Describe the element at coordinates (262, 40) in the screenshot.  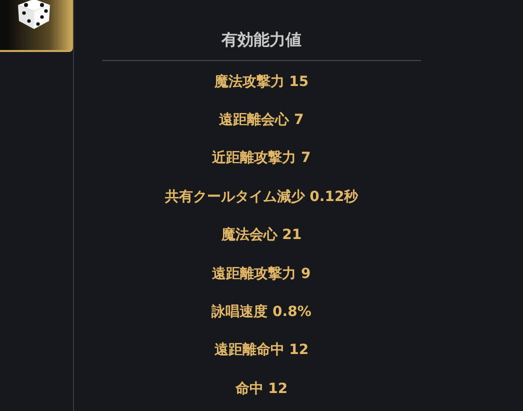
I see `panel-title: 有効能力値` at that location.